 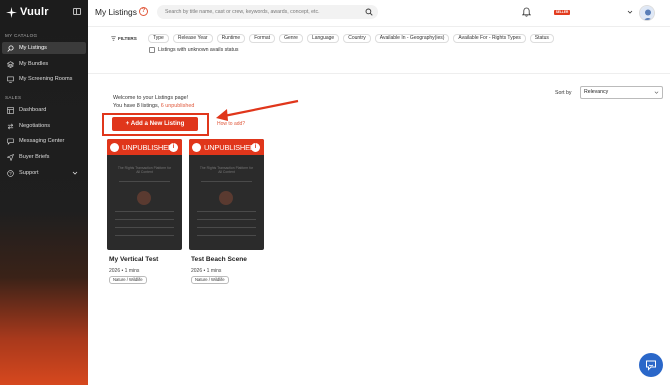 I want to click on how-to-add-link: How to add?, so click(x=231, y=124).